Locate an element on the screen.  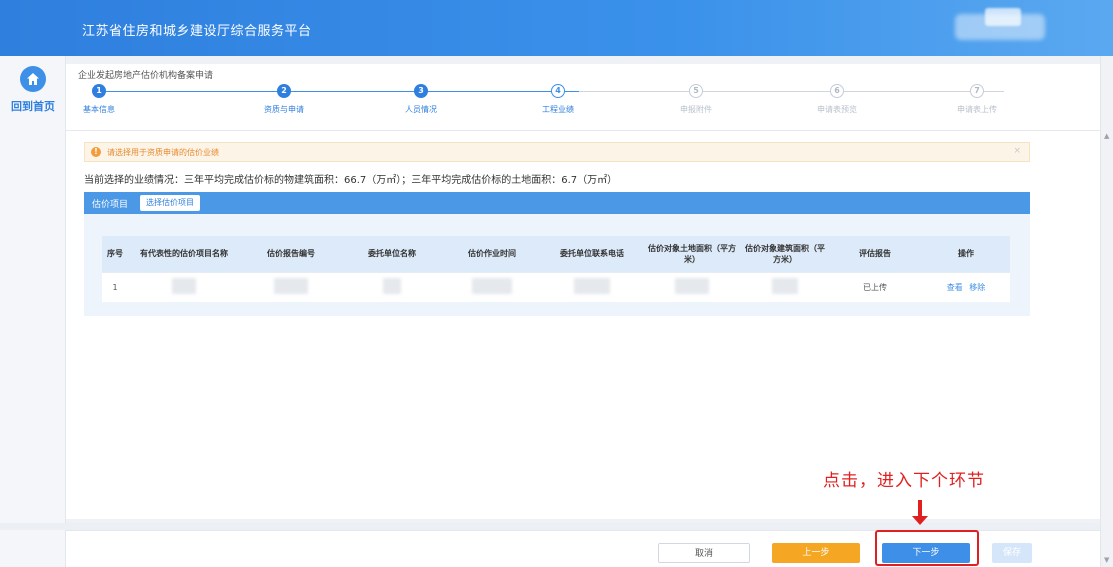
alert-text: 请选择用于资质申请的估价业绩 is located at coordinates (163, 152).